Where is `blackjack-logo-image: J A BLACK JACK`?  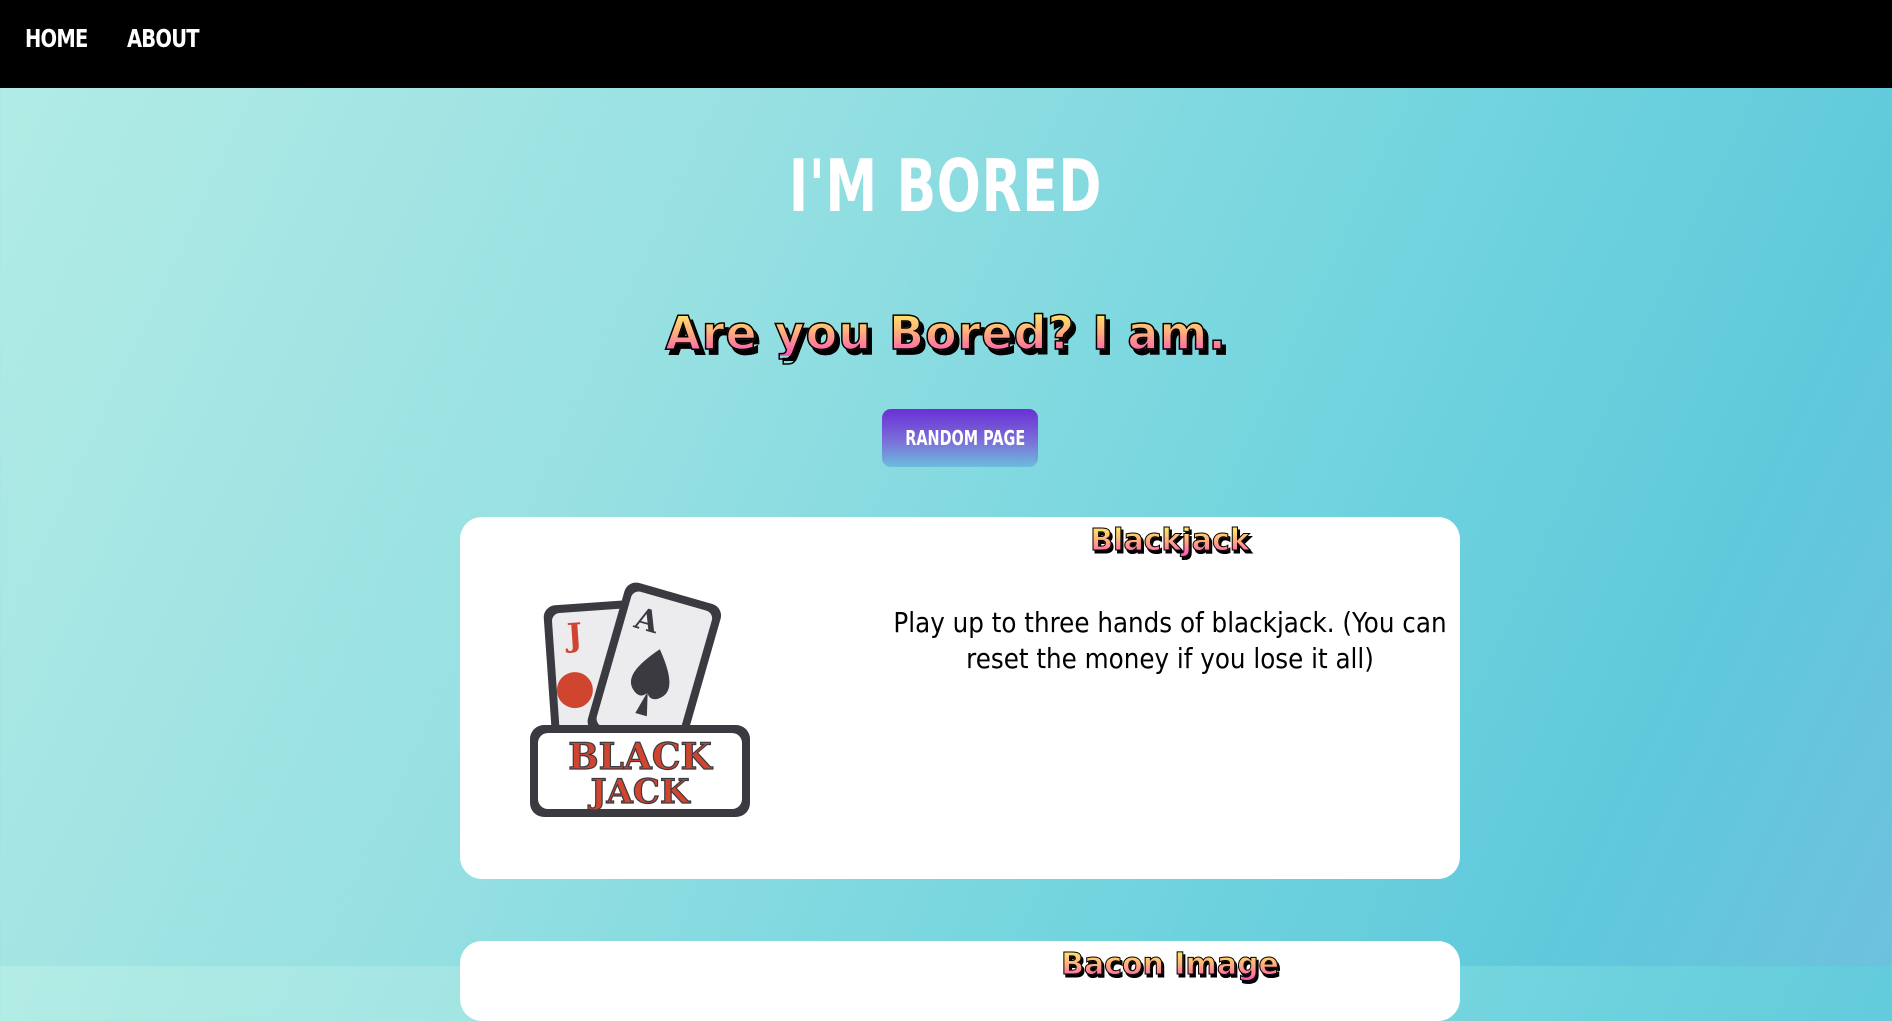
blackjack-logo-image: J A BLACK JACK is located at coordinates (640, 699).